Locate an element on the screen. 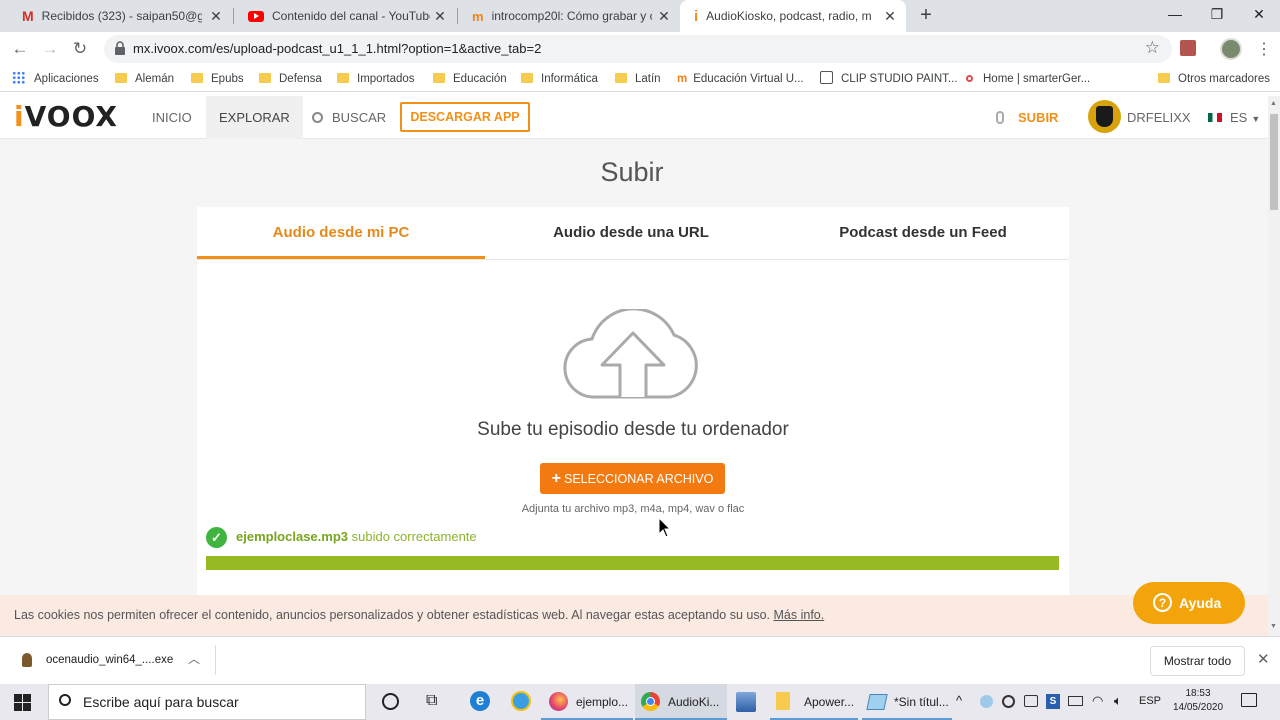 This screenshot has height=720, width=1280. app-window-icon is located at coordinates (746, 702).